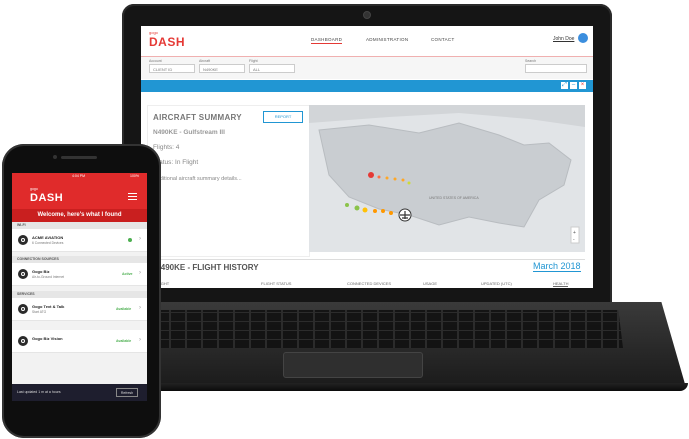 The image size is (689, 439). I want to click on list-item-title: Gogo Biz Vision, so click(47, 338).